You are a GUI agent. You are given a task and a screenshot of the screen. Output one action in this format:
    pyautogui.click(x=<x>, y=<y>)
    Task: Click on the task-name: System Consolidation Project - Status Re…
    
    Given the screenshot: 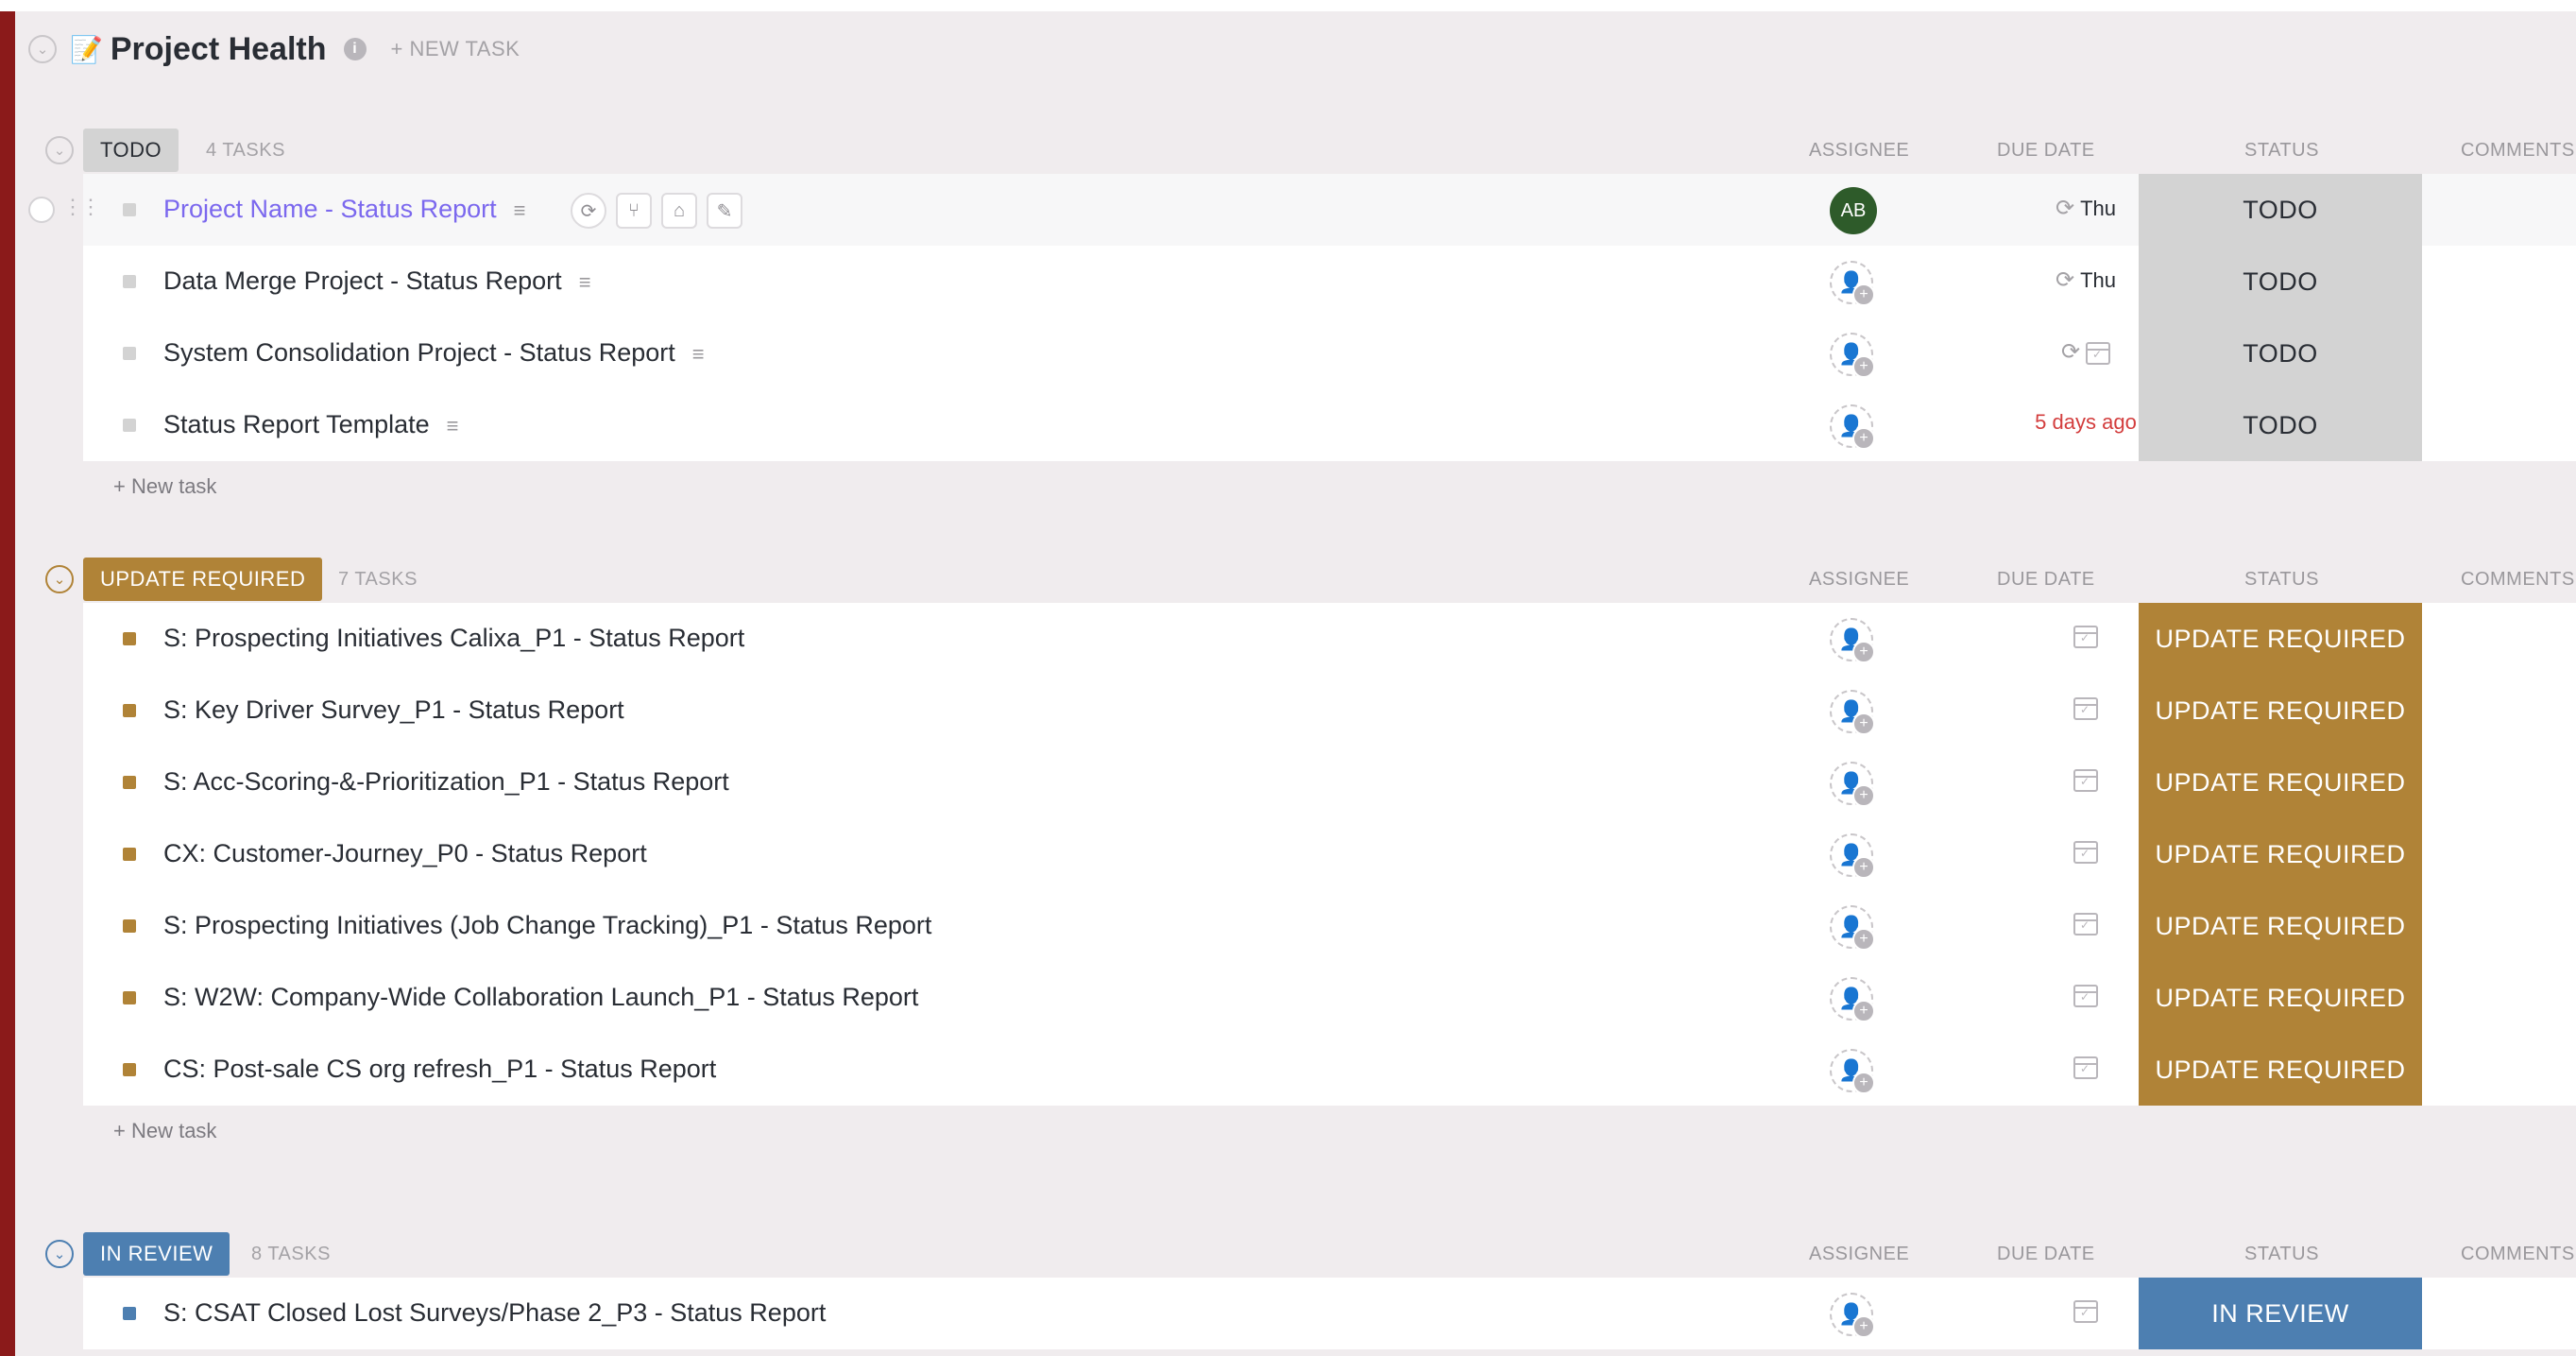 What is the action you would take?
    pyautogui.click(x=434, y=353)
    